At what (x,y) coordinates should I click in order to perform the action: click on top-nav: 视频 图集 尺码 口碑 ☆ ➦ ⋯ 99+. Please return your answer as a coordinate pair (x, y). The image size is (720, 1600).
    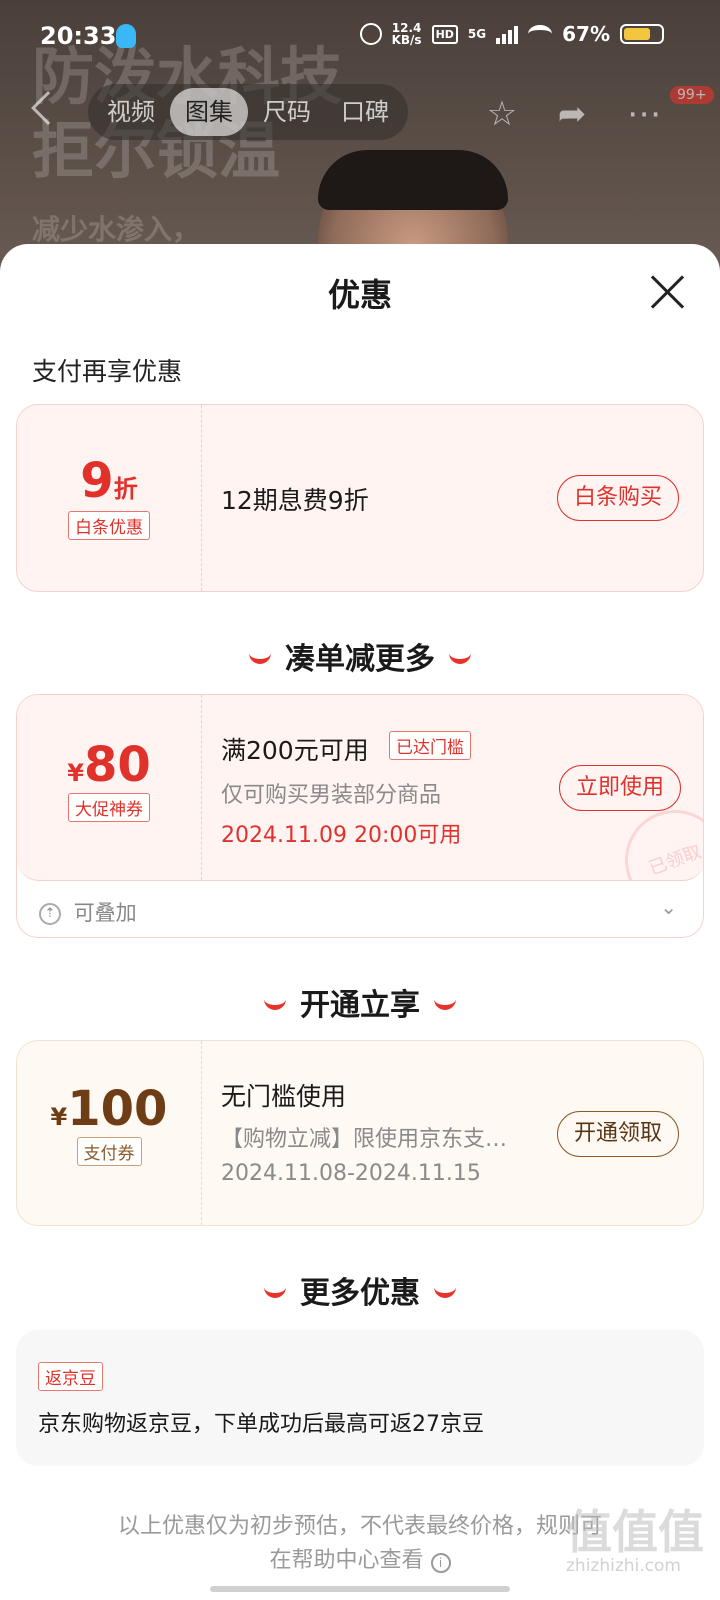
    Looking at the image, I should click on (360, 112).